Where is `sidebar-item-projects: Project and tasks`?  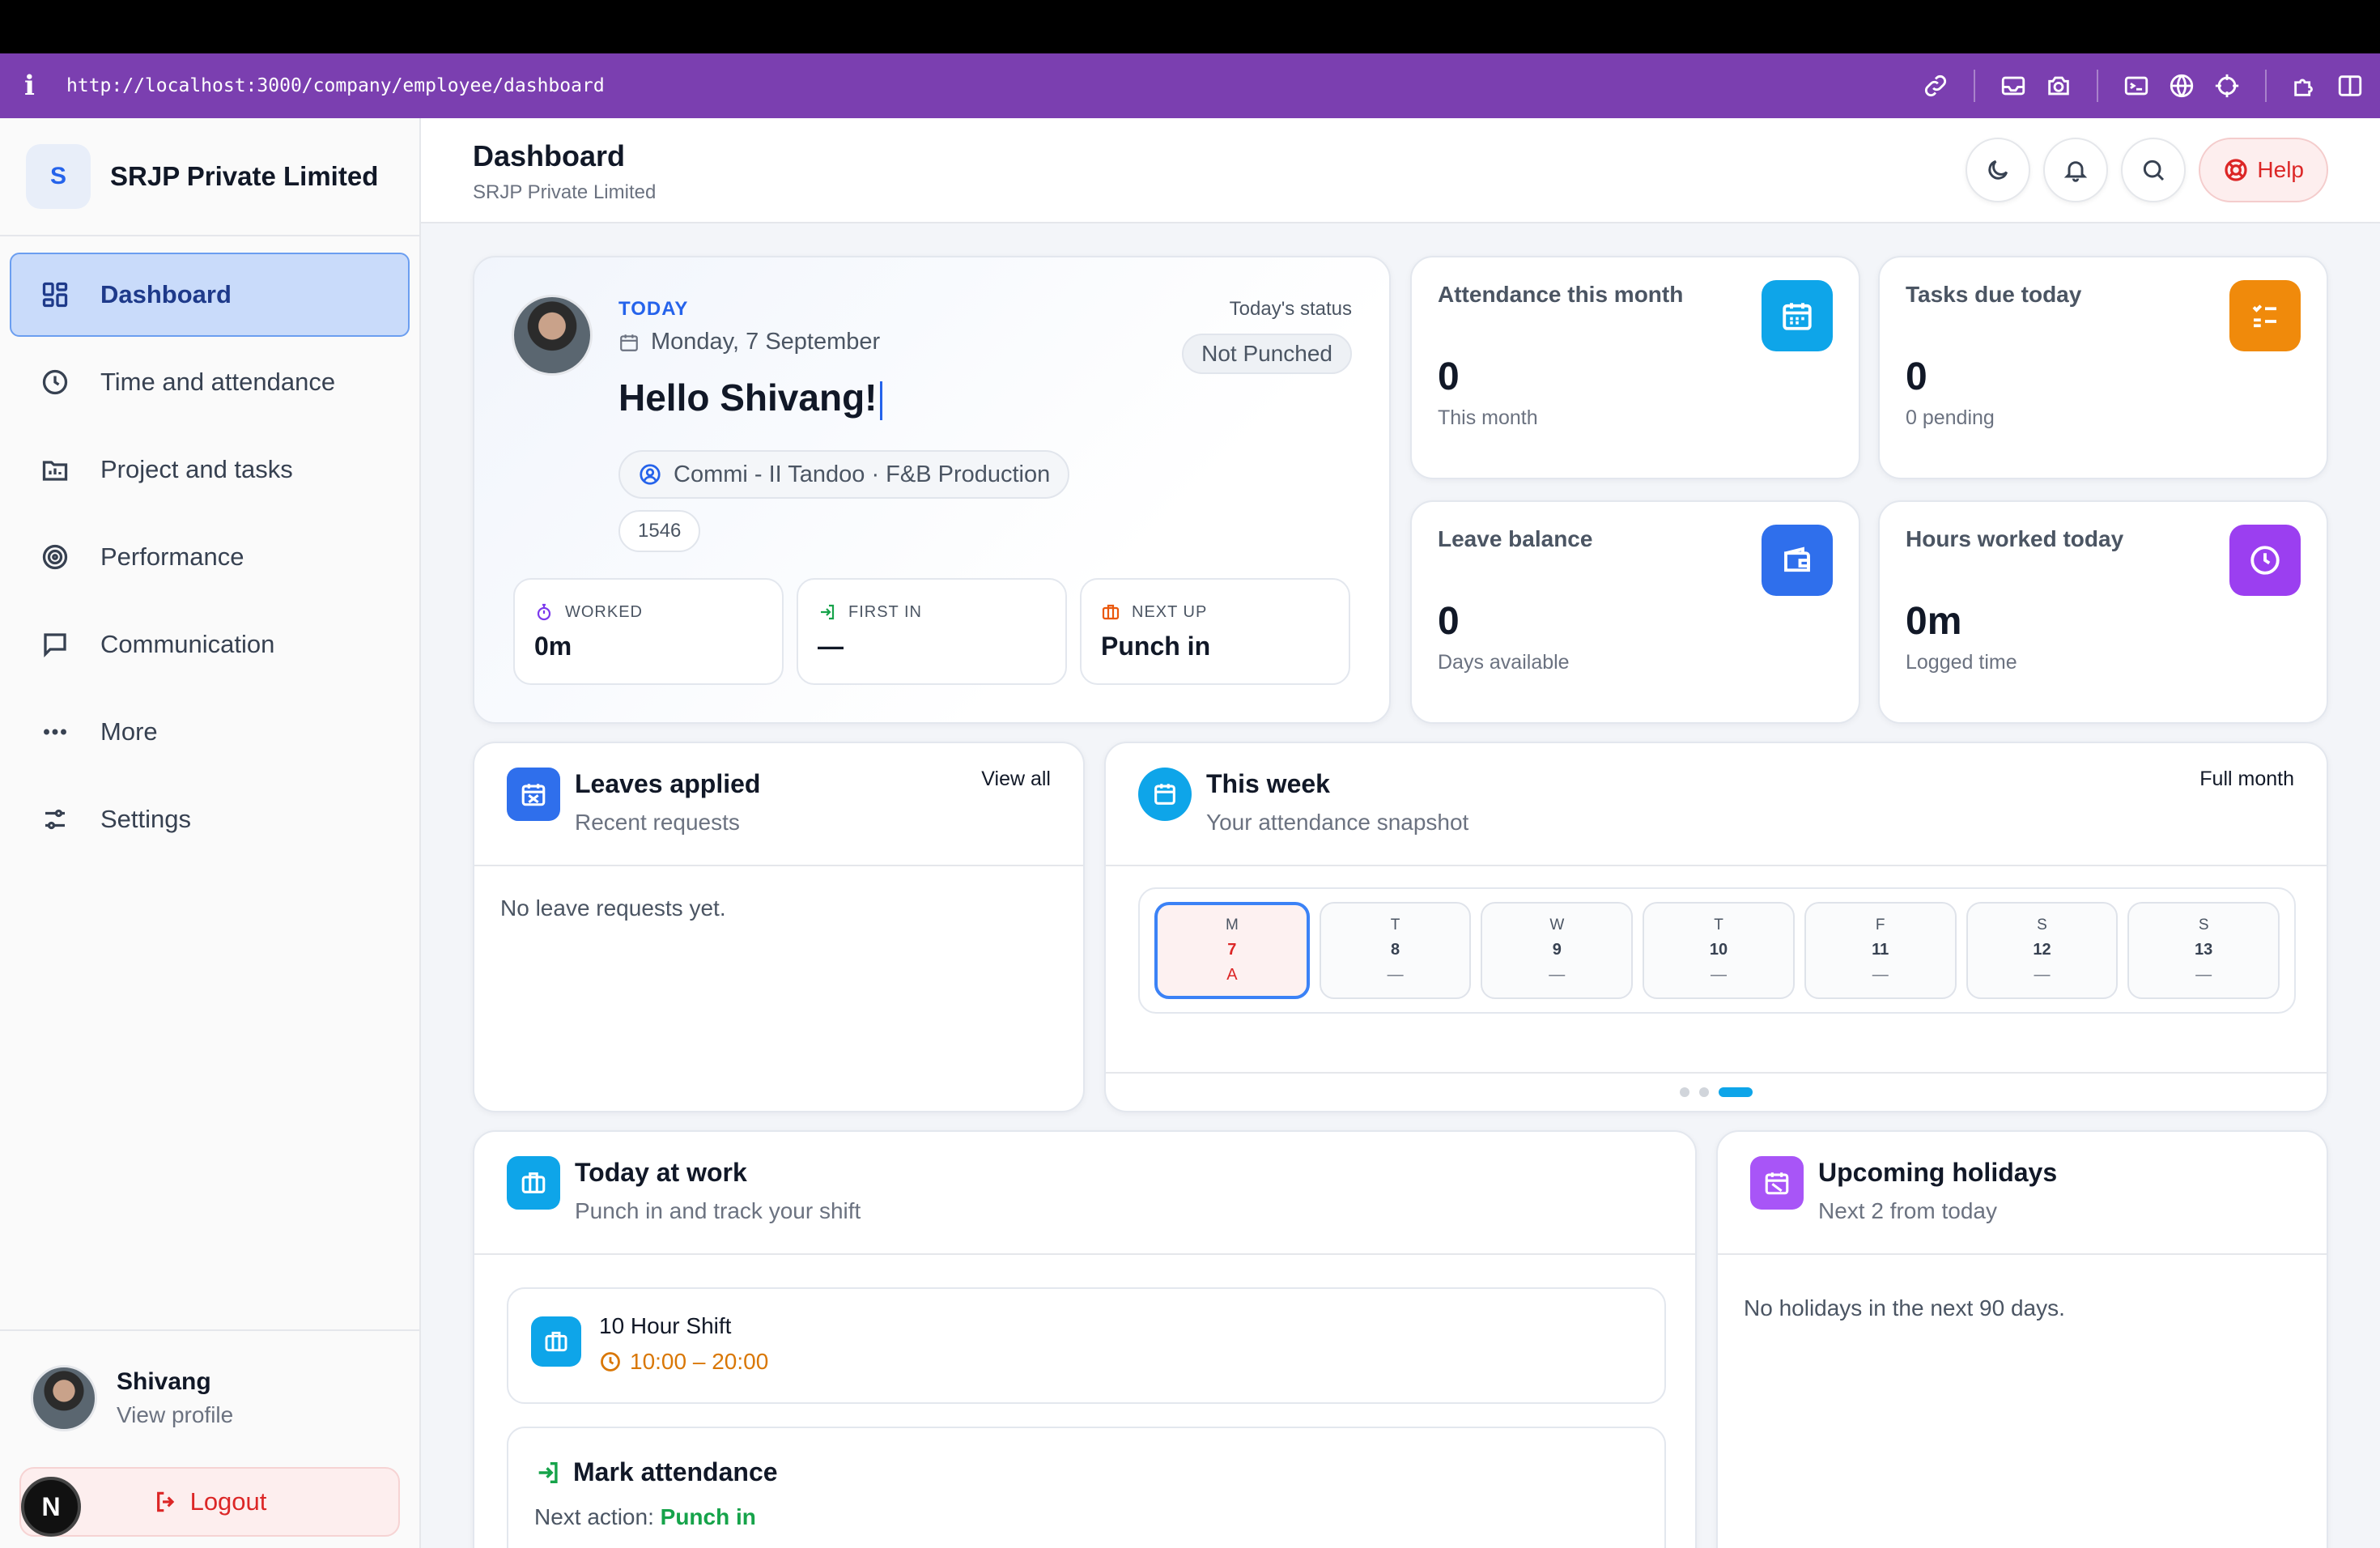
sidebar-item-projects: Project and tasks is located at coordinates (210, 470).